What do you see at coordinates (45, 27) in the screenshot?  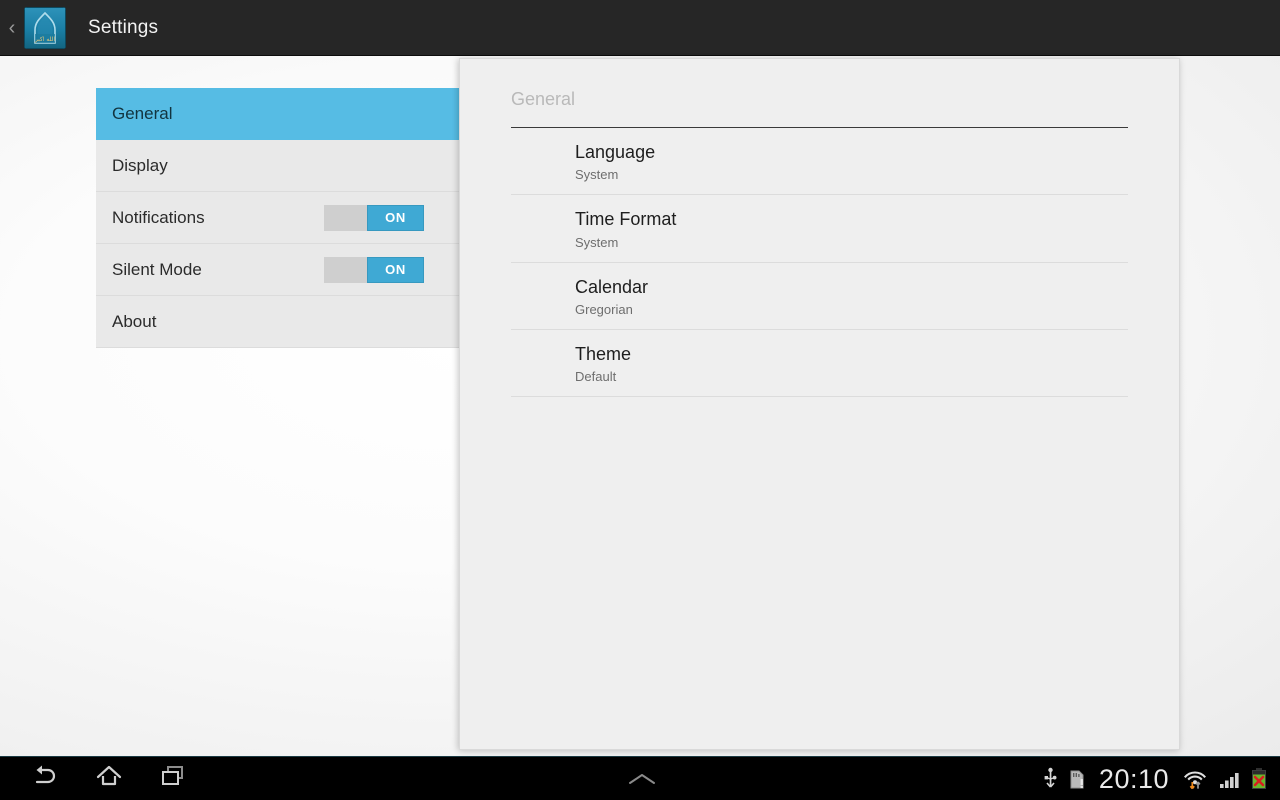 I see `mosque-app-icon: الله اكبر` at bounding box center [45, 27].